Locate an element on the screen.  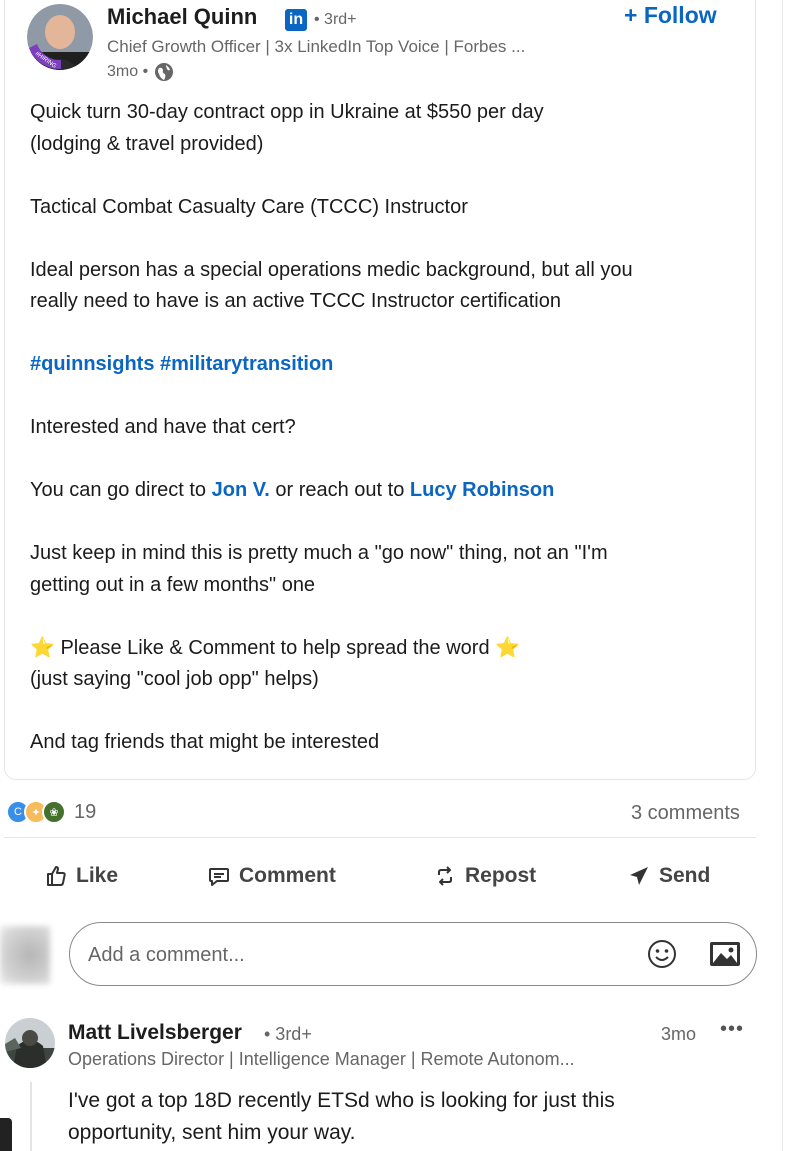
comment-time: 3mo is located at coordinates (679, 1034).